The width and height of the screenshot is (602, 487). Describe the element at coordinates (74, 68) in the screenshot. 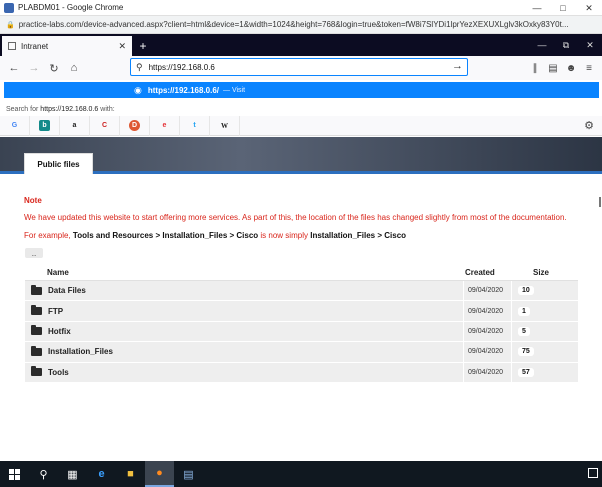

I see `home-icon: ⌂` at that location.